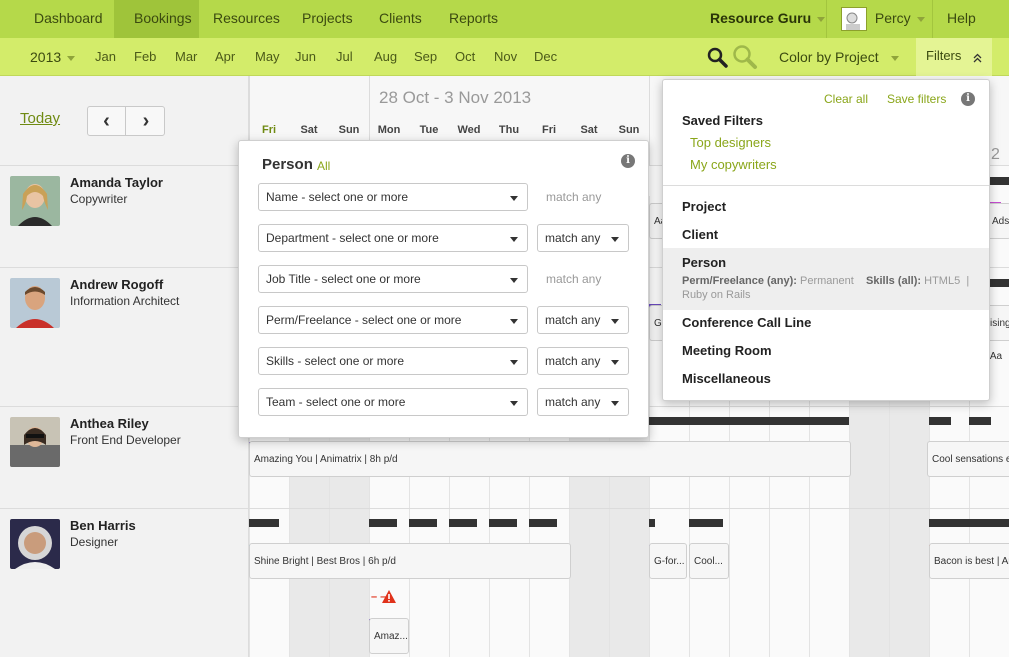  What do you see at coordinates (892, 18) in the screenshot?
I see `user-name: Percy` at bounding box center [892, 18].